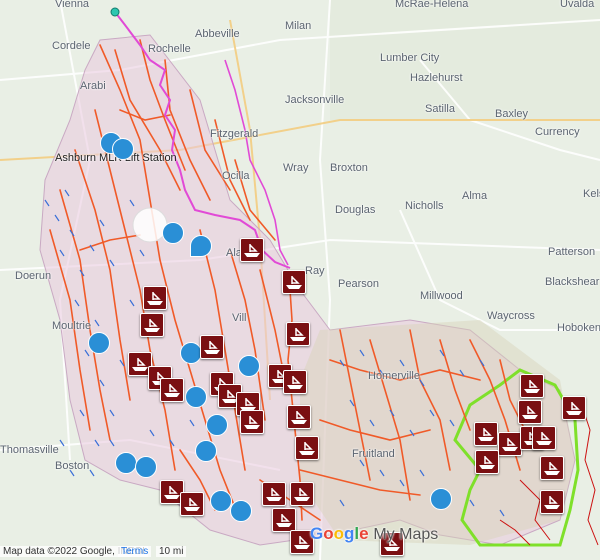 The image size is (600, 560). Describe the element at coordinates (394, 376) in the screenshot. I see `place-label: Homerville` at that location.